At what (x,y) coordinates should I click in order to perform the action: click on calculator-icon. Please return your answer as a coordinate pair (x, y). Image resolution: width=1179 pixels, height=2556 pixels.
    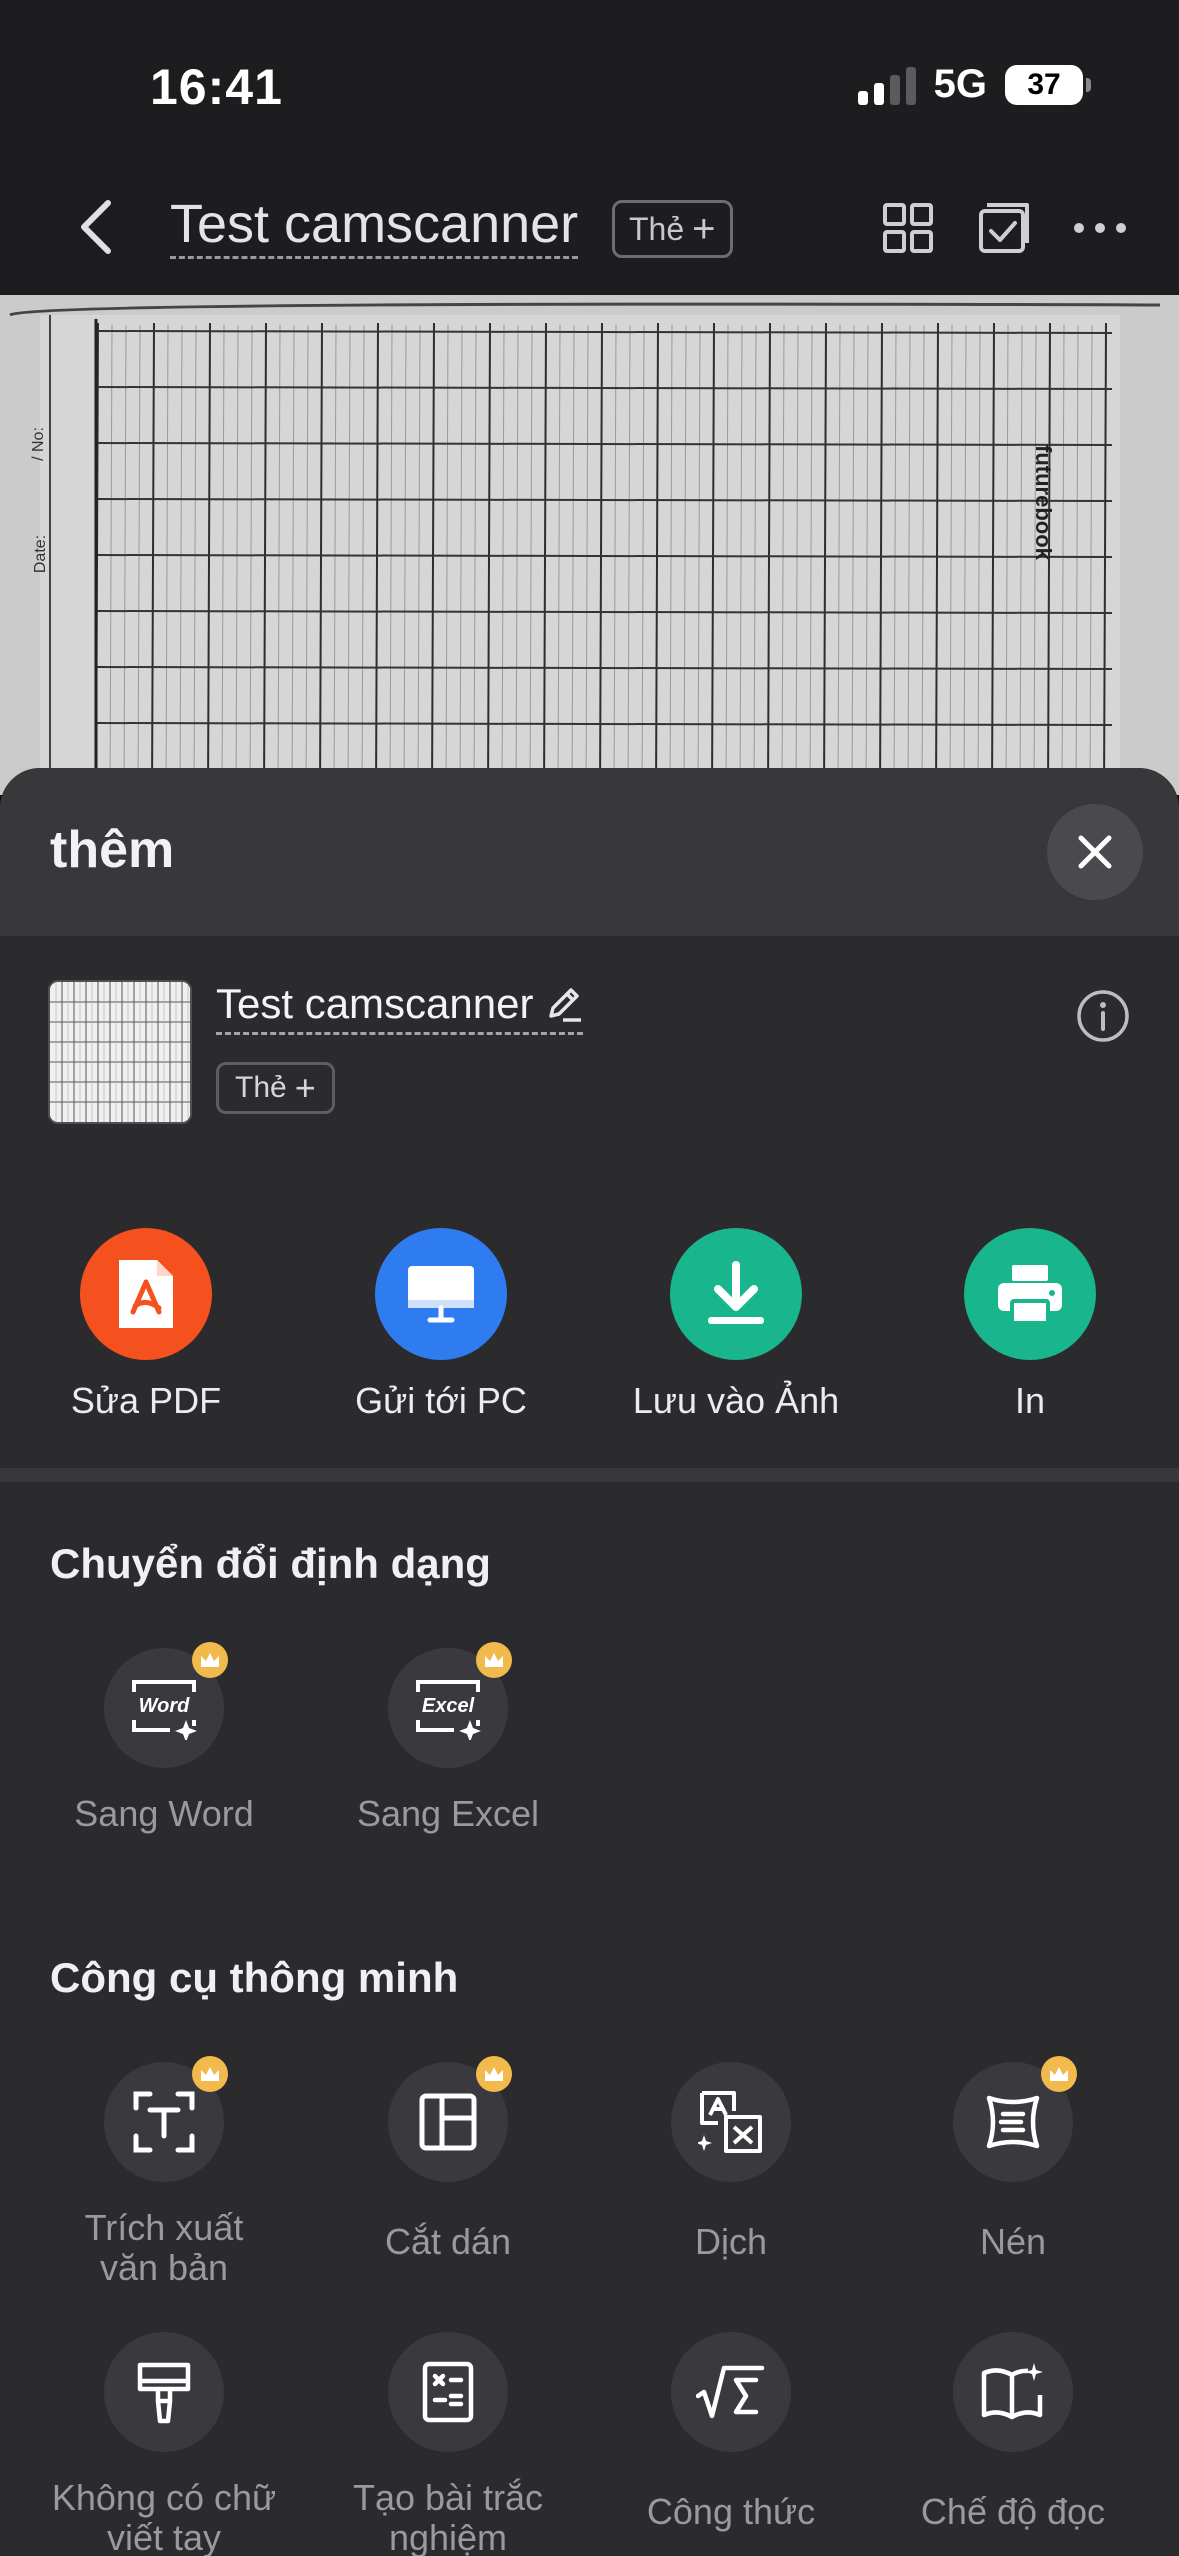
    Looking at the image, I should click on (448, 2392).